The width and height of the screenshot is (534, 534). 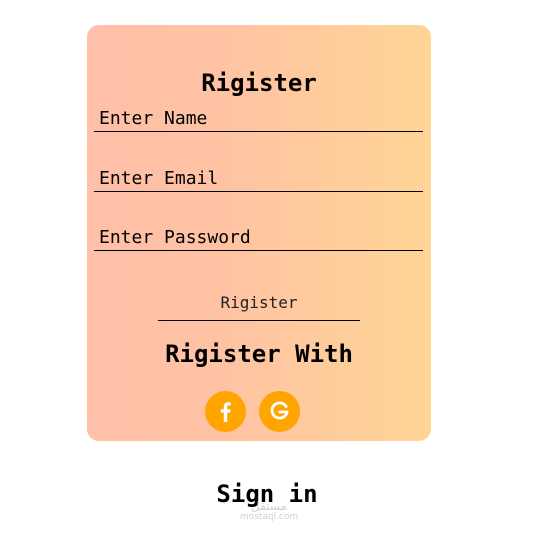 What do you see at coordinates (259, 83) in the screenshot?
I see `register-title: Rigister` at bounding box center [259, 83].